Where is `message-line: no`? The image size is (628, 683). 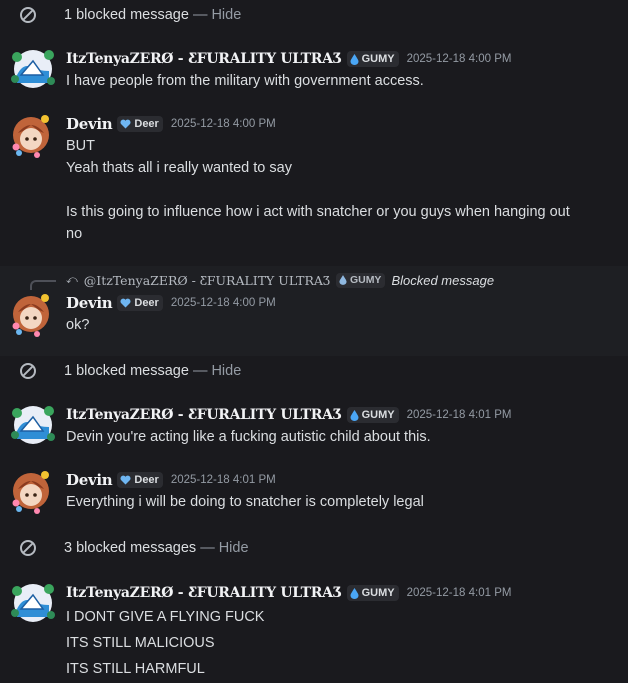
message-line: no is located at coordinates (74, 234).